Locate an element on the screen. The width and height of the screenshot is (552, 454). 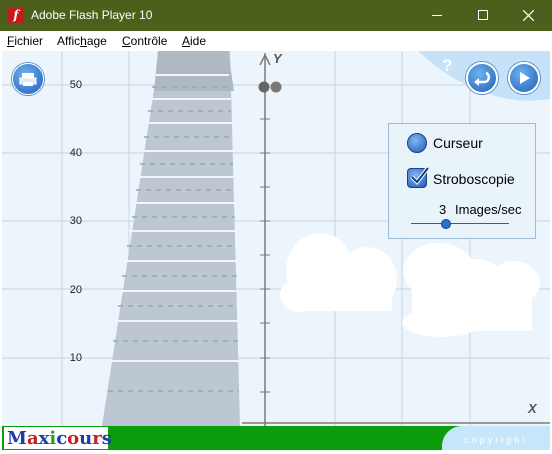
logo-text: Maxicours is located at coordinates (59, 438).